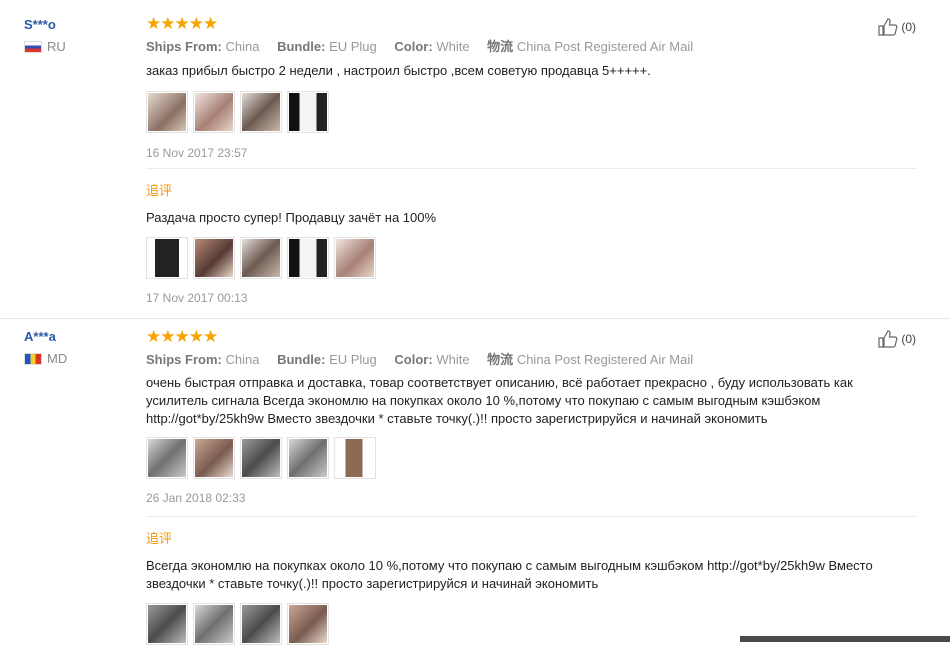 Image resolution: width=950 pixels, height=645 pixels. I want to click on review-date: 16 Nov 2017 23:57, so click(197, 153).